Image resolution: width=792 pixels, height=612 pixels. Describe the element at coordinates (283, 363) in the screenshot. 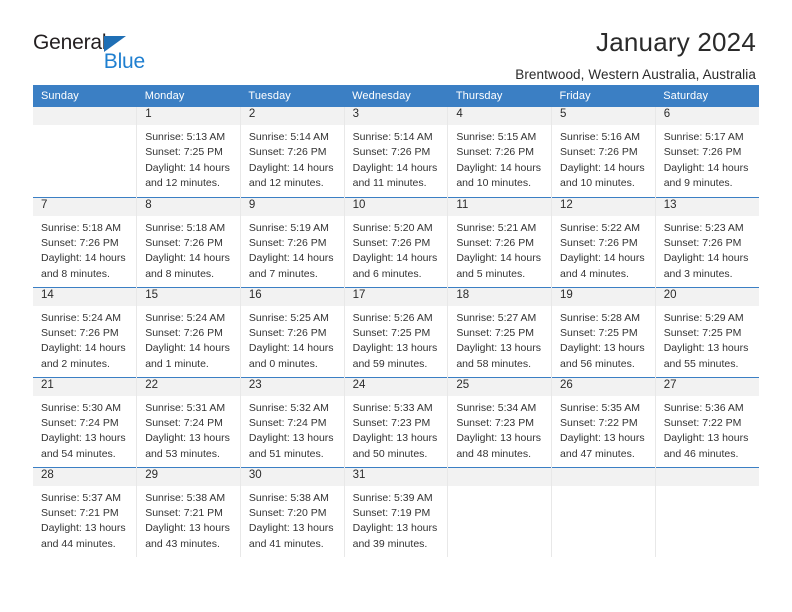

I see `daylight-text-line2: and 0 minutes.` at that location.